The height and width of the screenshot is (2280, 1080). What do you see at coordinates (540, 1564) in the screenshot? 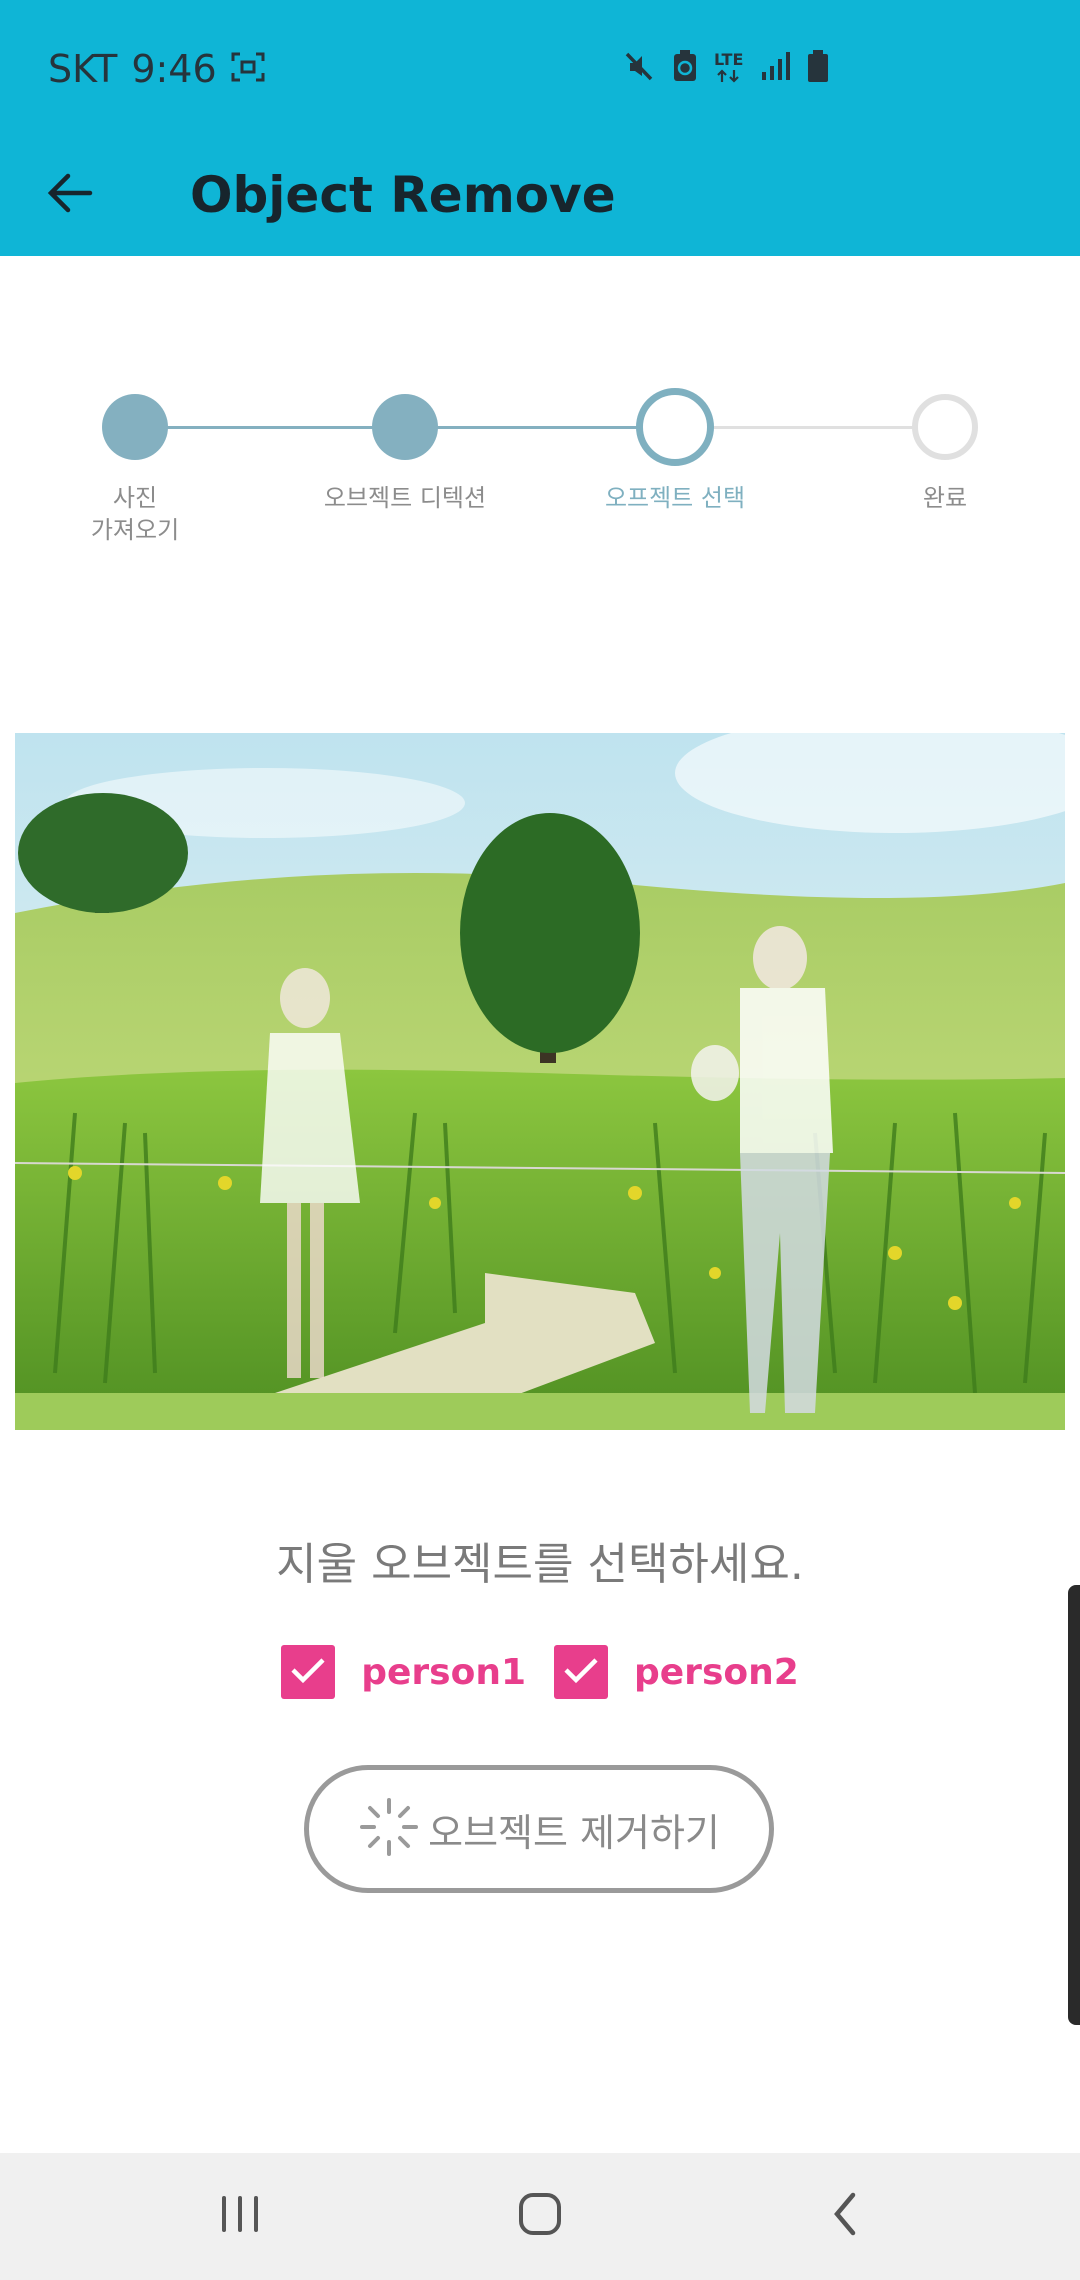
I see `instruction-text: 지울 오브젝트를 선택하세요.` at bounding box center [540, 1564].